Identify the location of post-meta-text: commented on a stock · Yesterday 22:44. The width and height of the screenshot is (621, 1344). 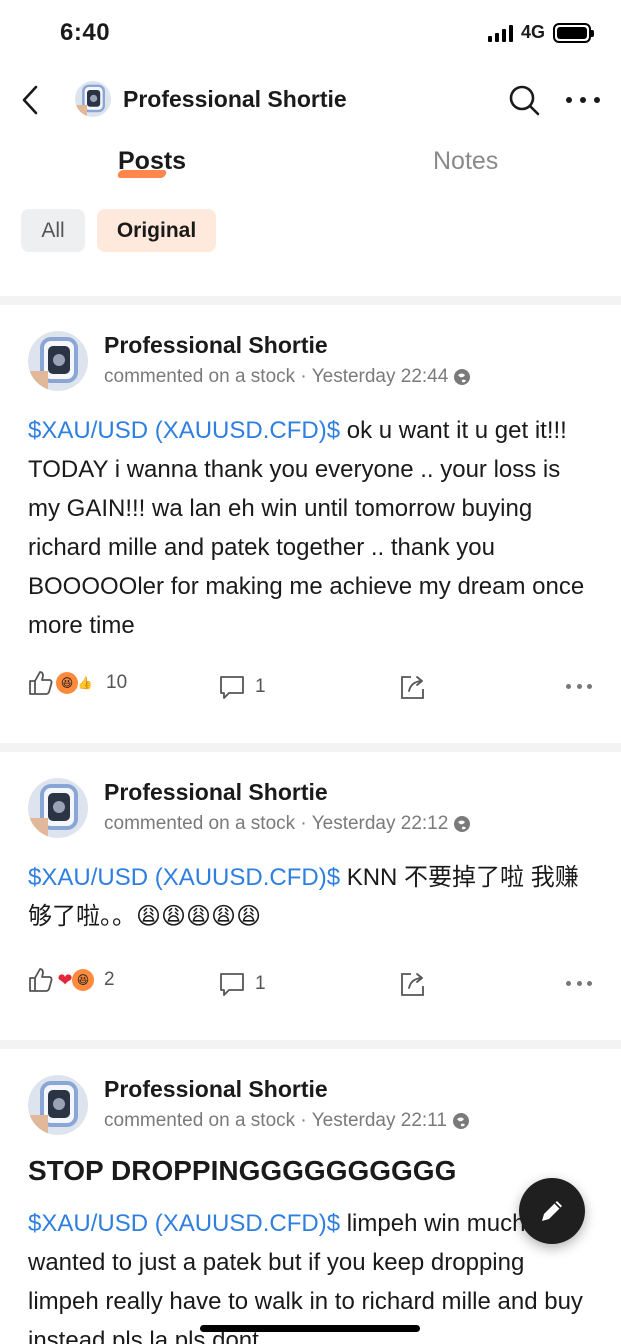
(276, 376).